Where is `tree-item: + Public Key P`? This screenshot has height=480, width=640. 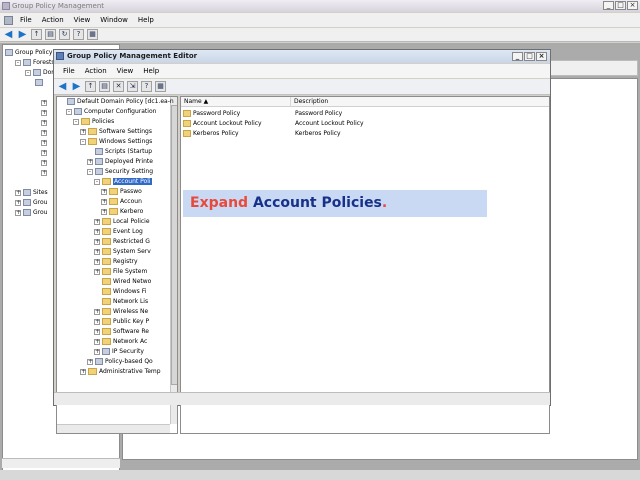 tree-item: + Public Key P is located at coordinates (121, 322).